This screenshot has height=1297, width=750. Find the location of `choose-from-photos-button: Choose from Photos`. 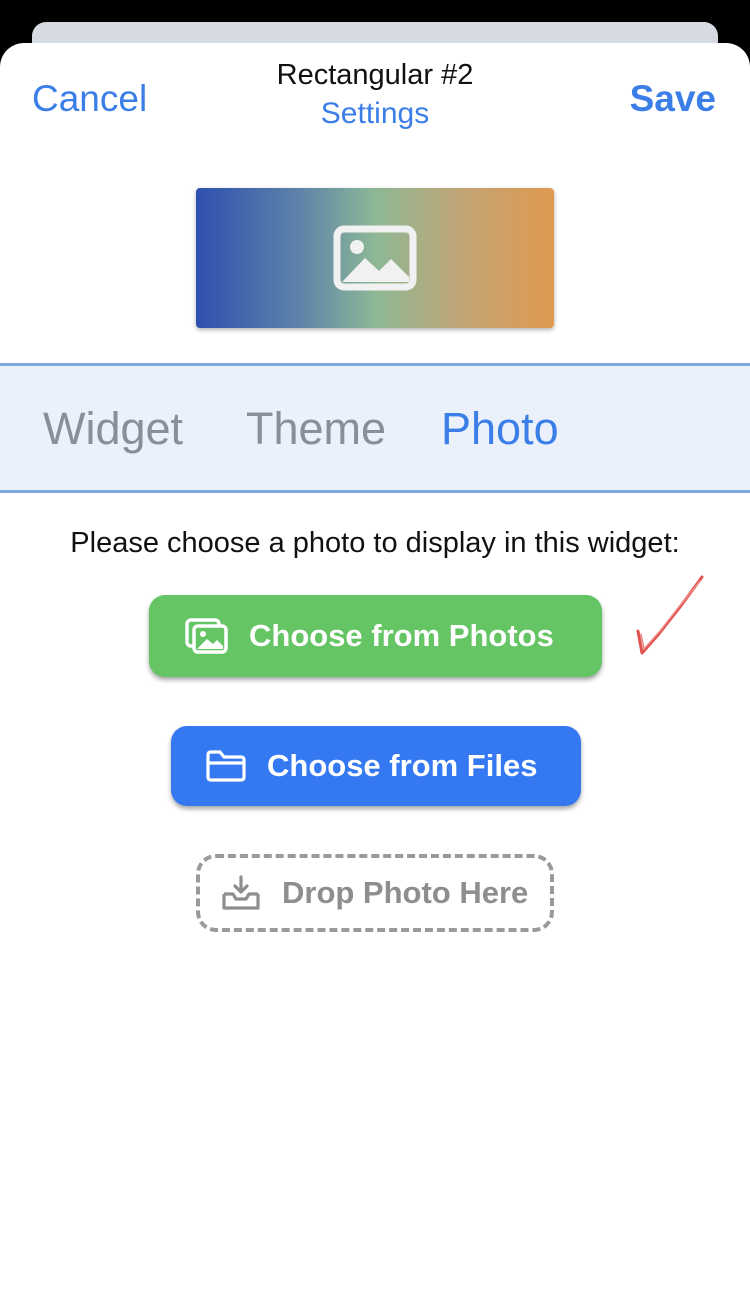

choose-from-photos-button: Choose from Photos is located at coordinates (375, 636).